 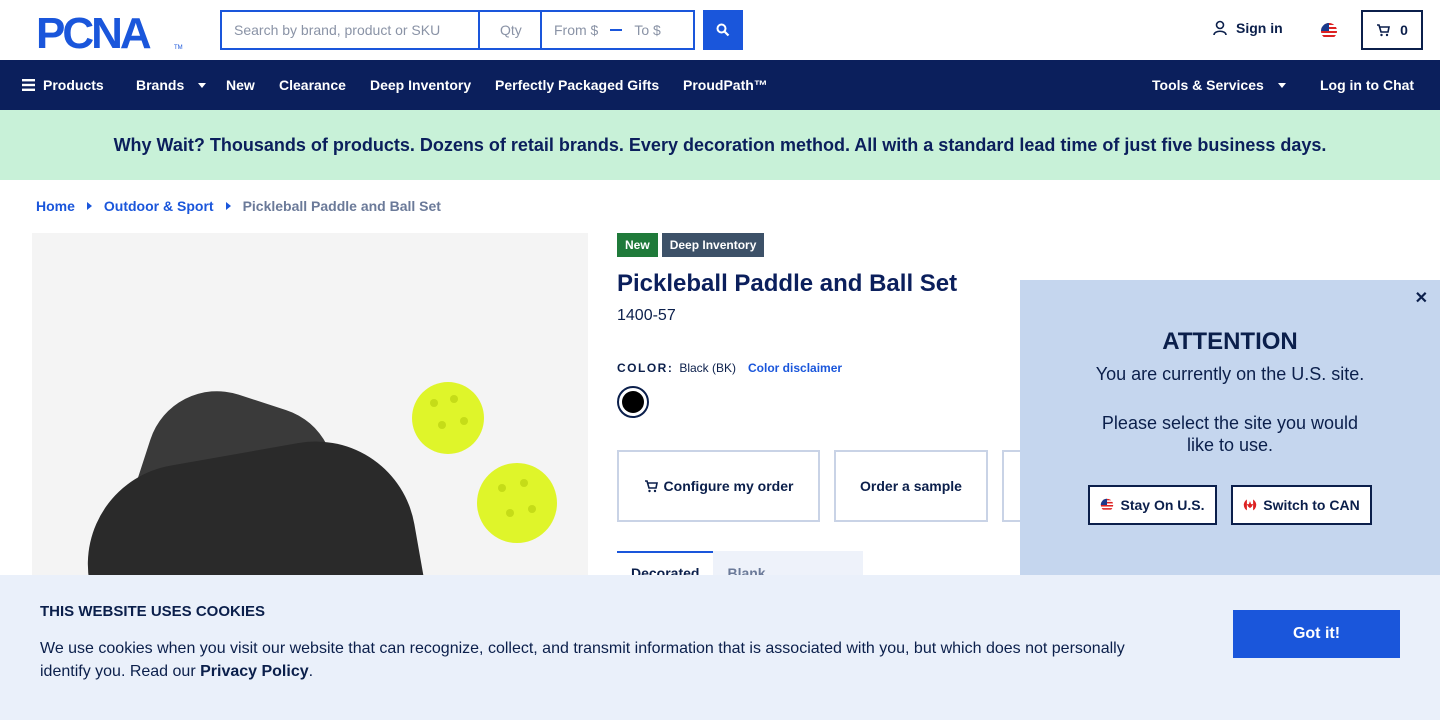 What do you see at coordinates (55, 206) in the screenshot?
I see `breadcrumb-home: Home` at bounding box center [55, 206].